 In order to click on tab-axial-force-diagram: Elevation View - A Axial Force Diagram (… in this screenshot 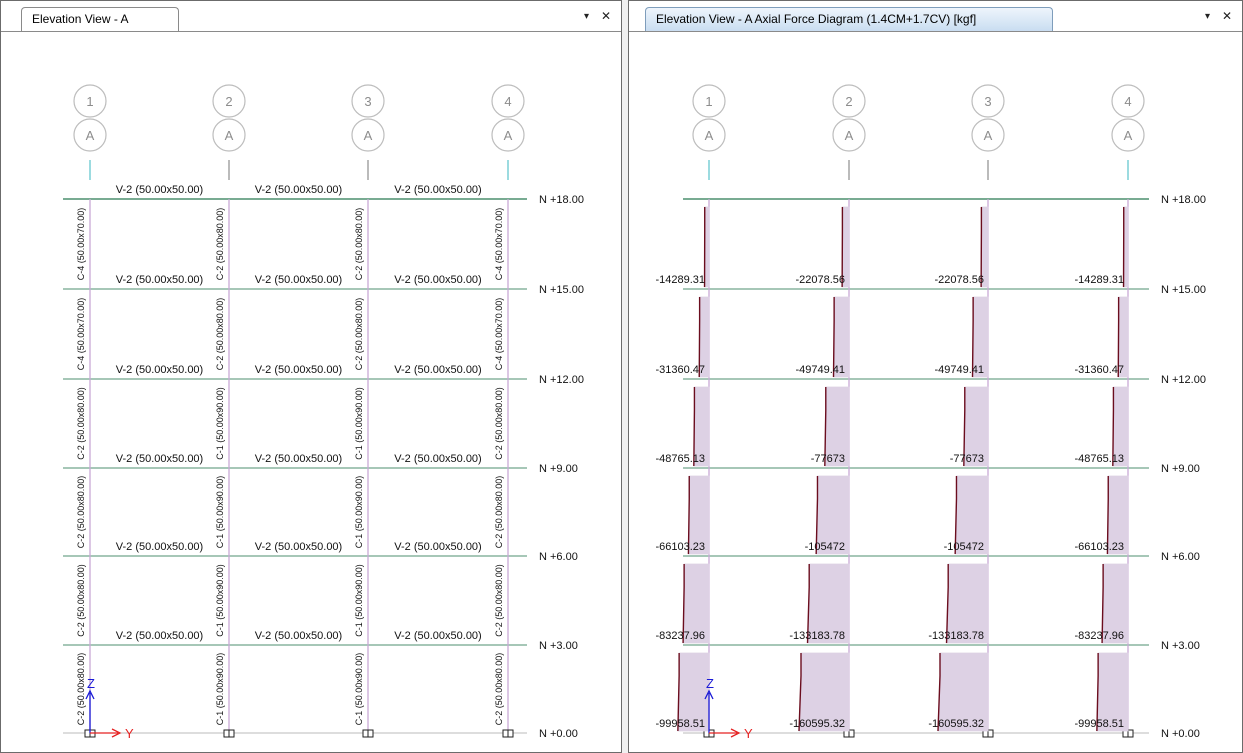, I will do `click(849, 19)`.